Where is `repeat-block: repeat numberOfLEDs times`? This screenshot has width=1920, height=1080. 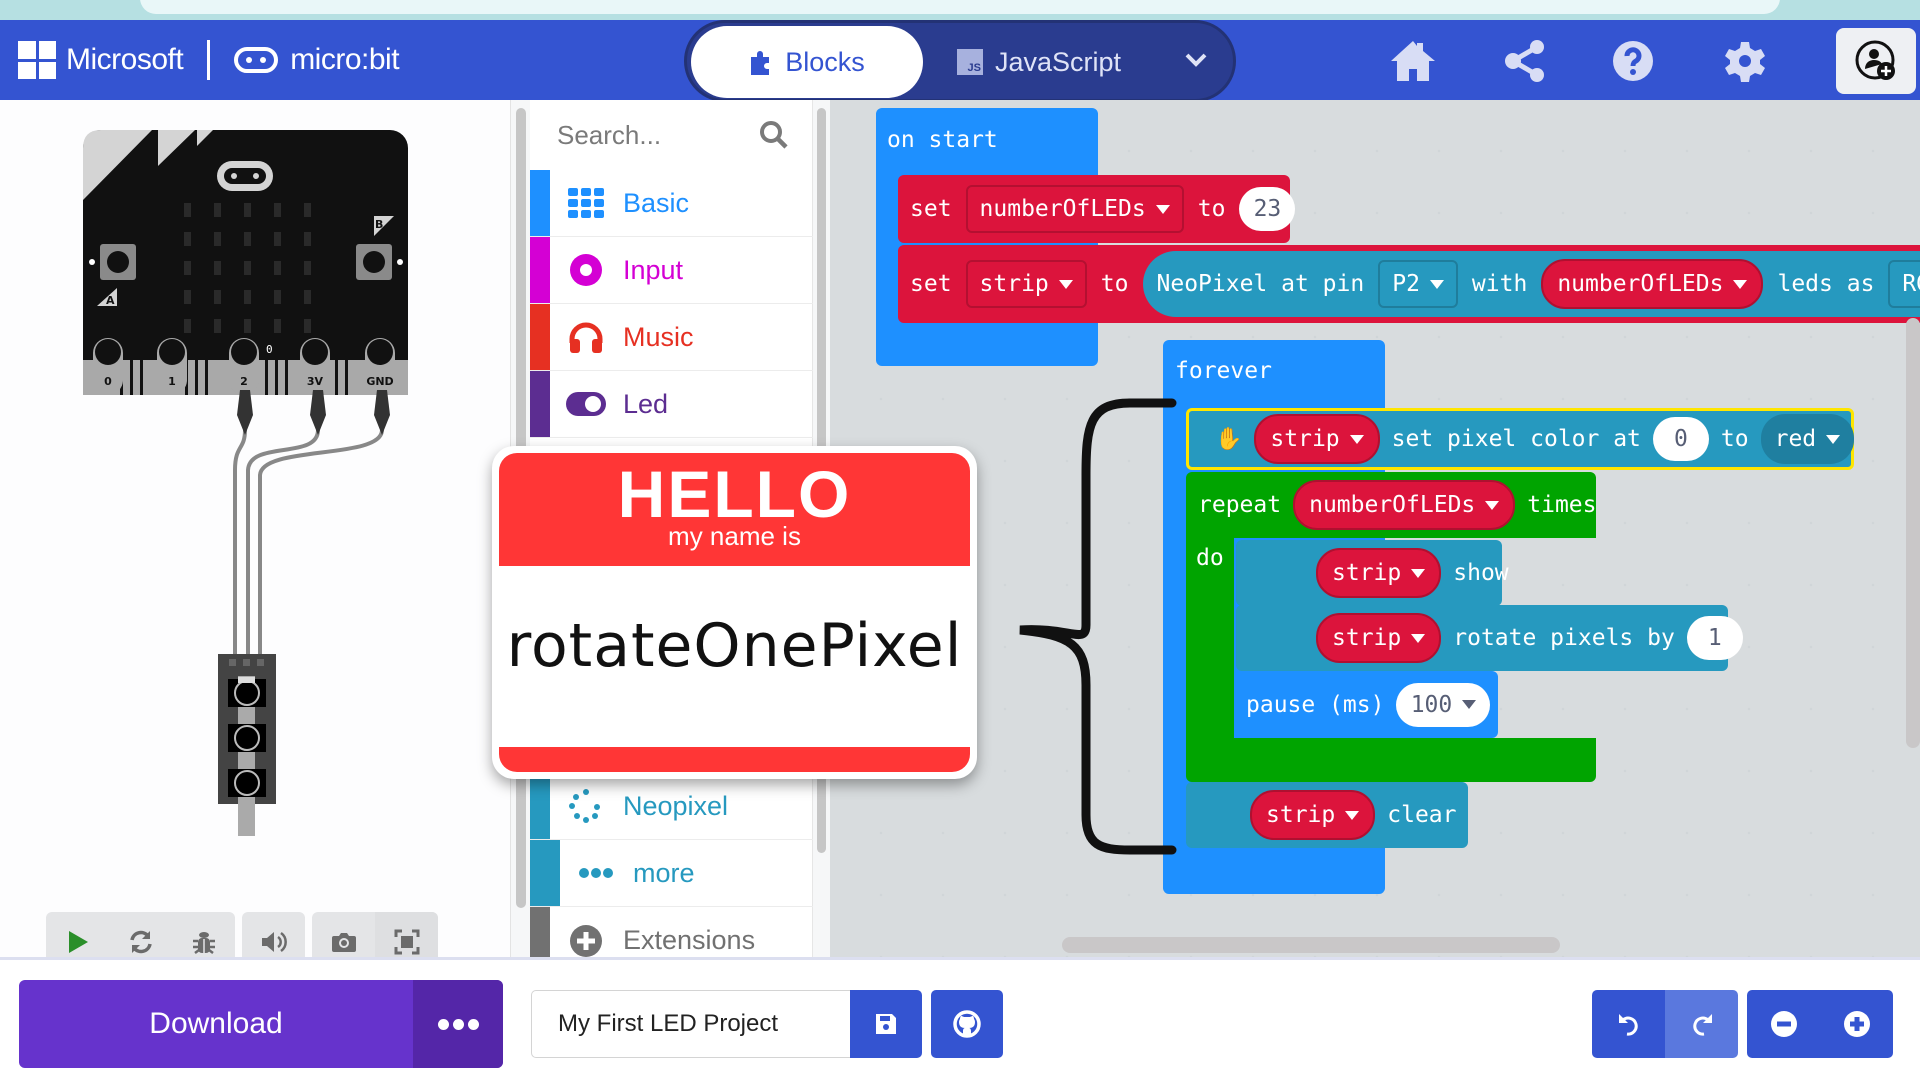
repeat-block: repeat numberOfLEDs times is located at coordinates (1391, 505).